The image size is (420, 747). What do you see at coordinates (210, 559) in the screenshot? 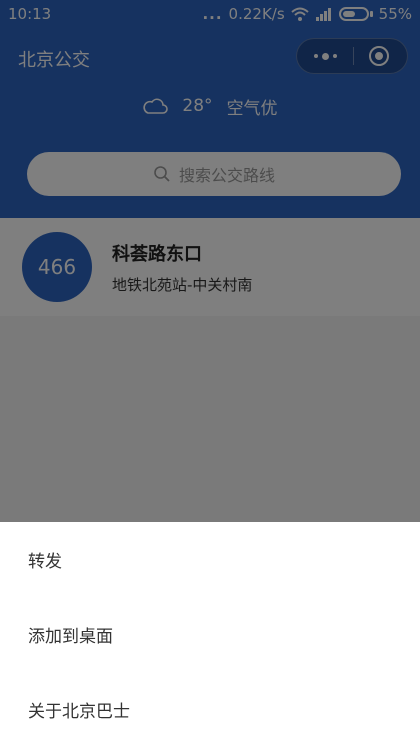
I see `share-item: 转发` at bounding box center [210, 559].